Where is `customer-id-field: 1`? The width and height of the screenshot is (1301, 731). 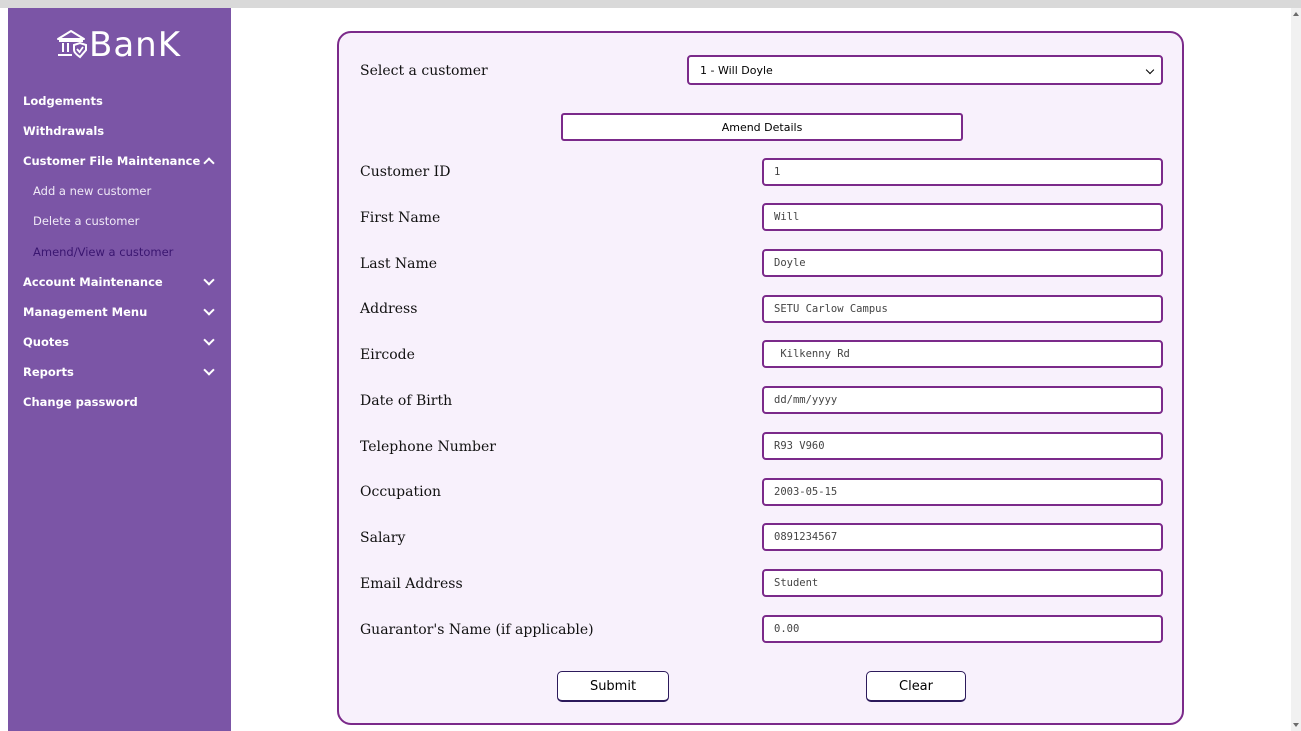
customer-id-field: 1 is located at coordinates (962, 172).